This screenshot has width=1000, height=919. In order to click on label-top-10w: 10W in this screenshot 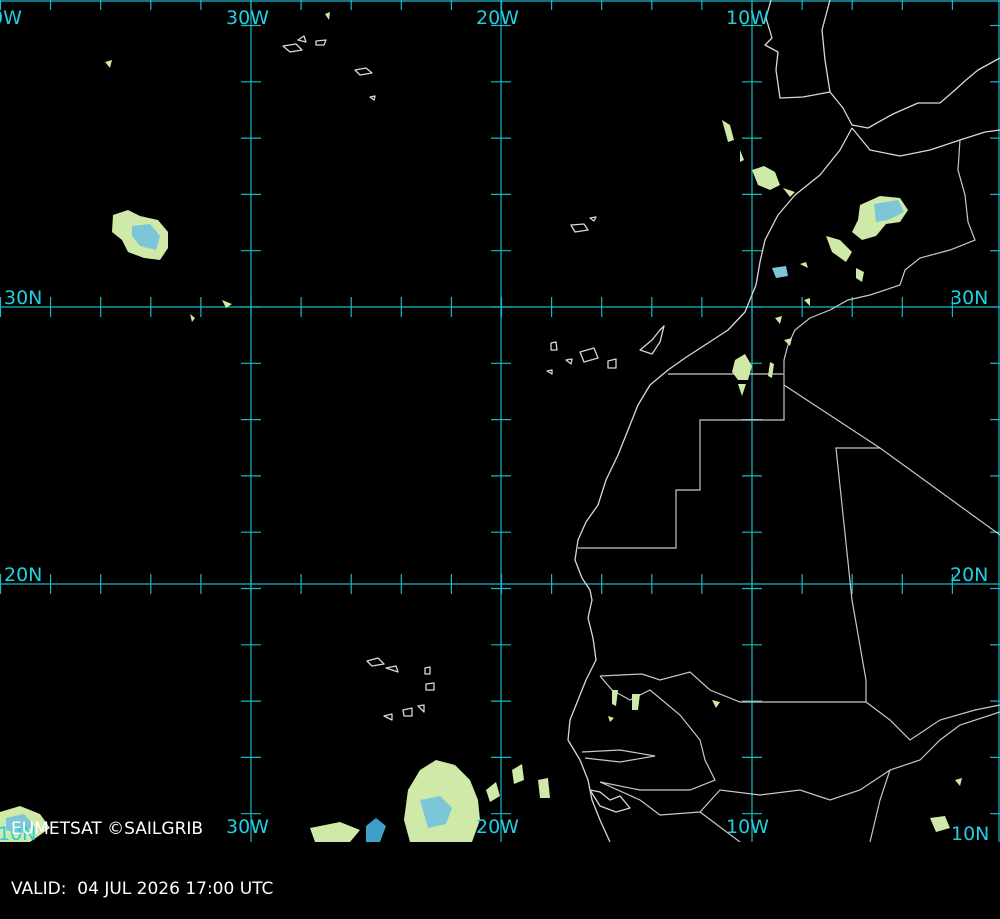, I will do `click(747, 18)`.